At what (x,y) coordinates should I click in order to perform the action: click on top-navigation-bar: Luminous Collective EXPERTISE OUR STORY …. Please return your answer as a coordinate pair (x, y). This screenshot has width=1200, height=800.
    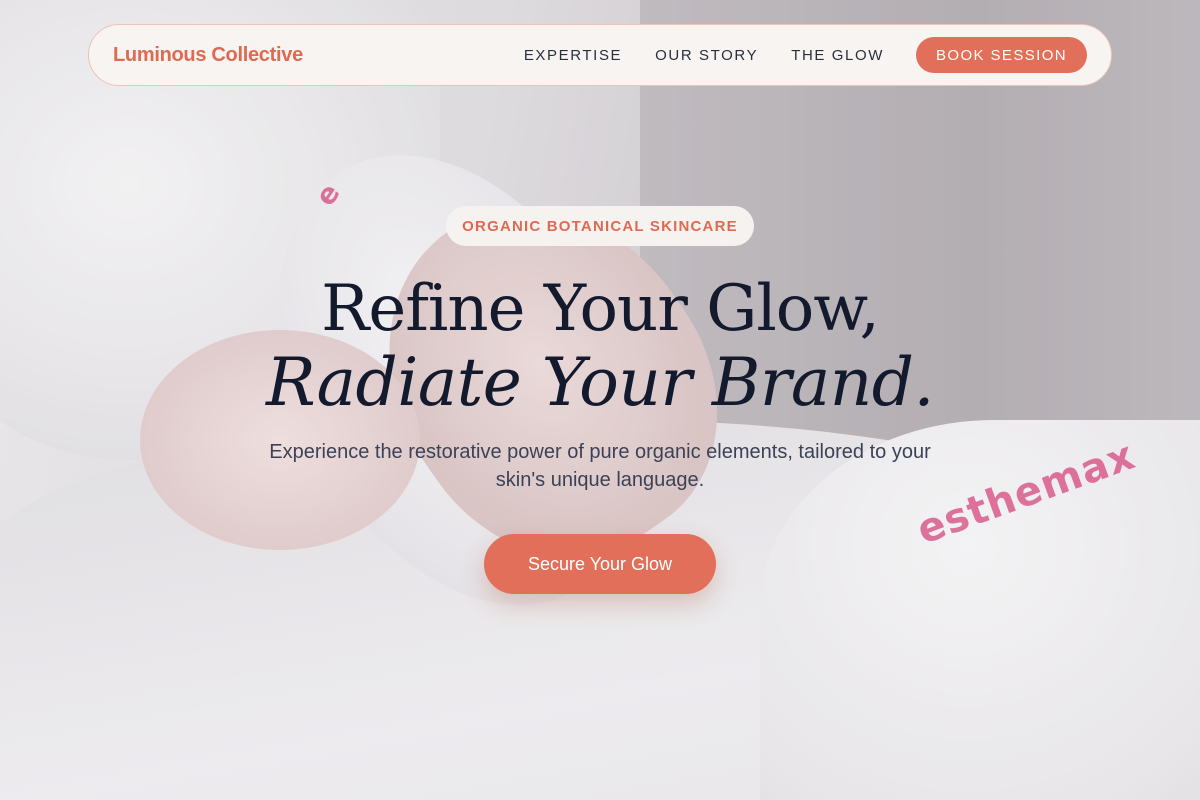
    Looking at the image, I should click on (600, 55).